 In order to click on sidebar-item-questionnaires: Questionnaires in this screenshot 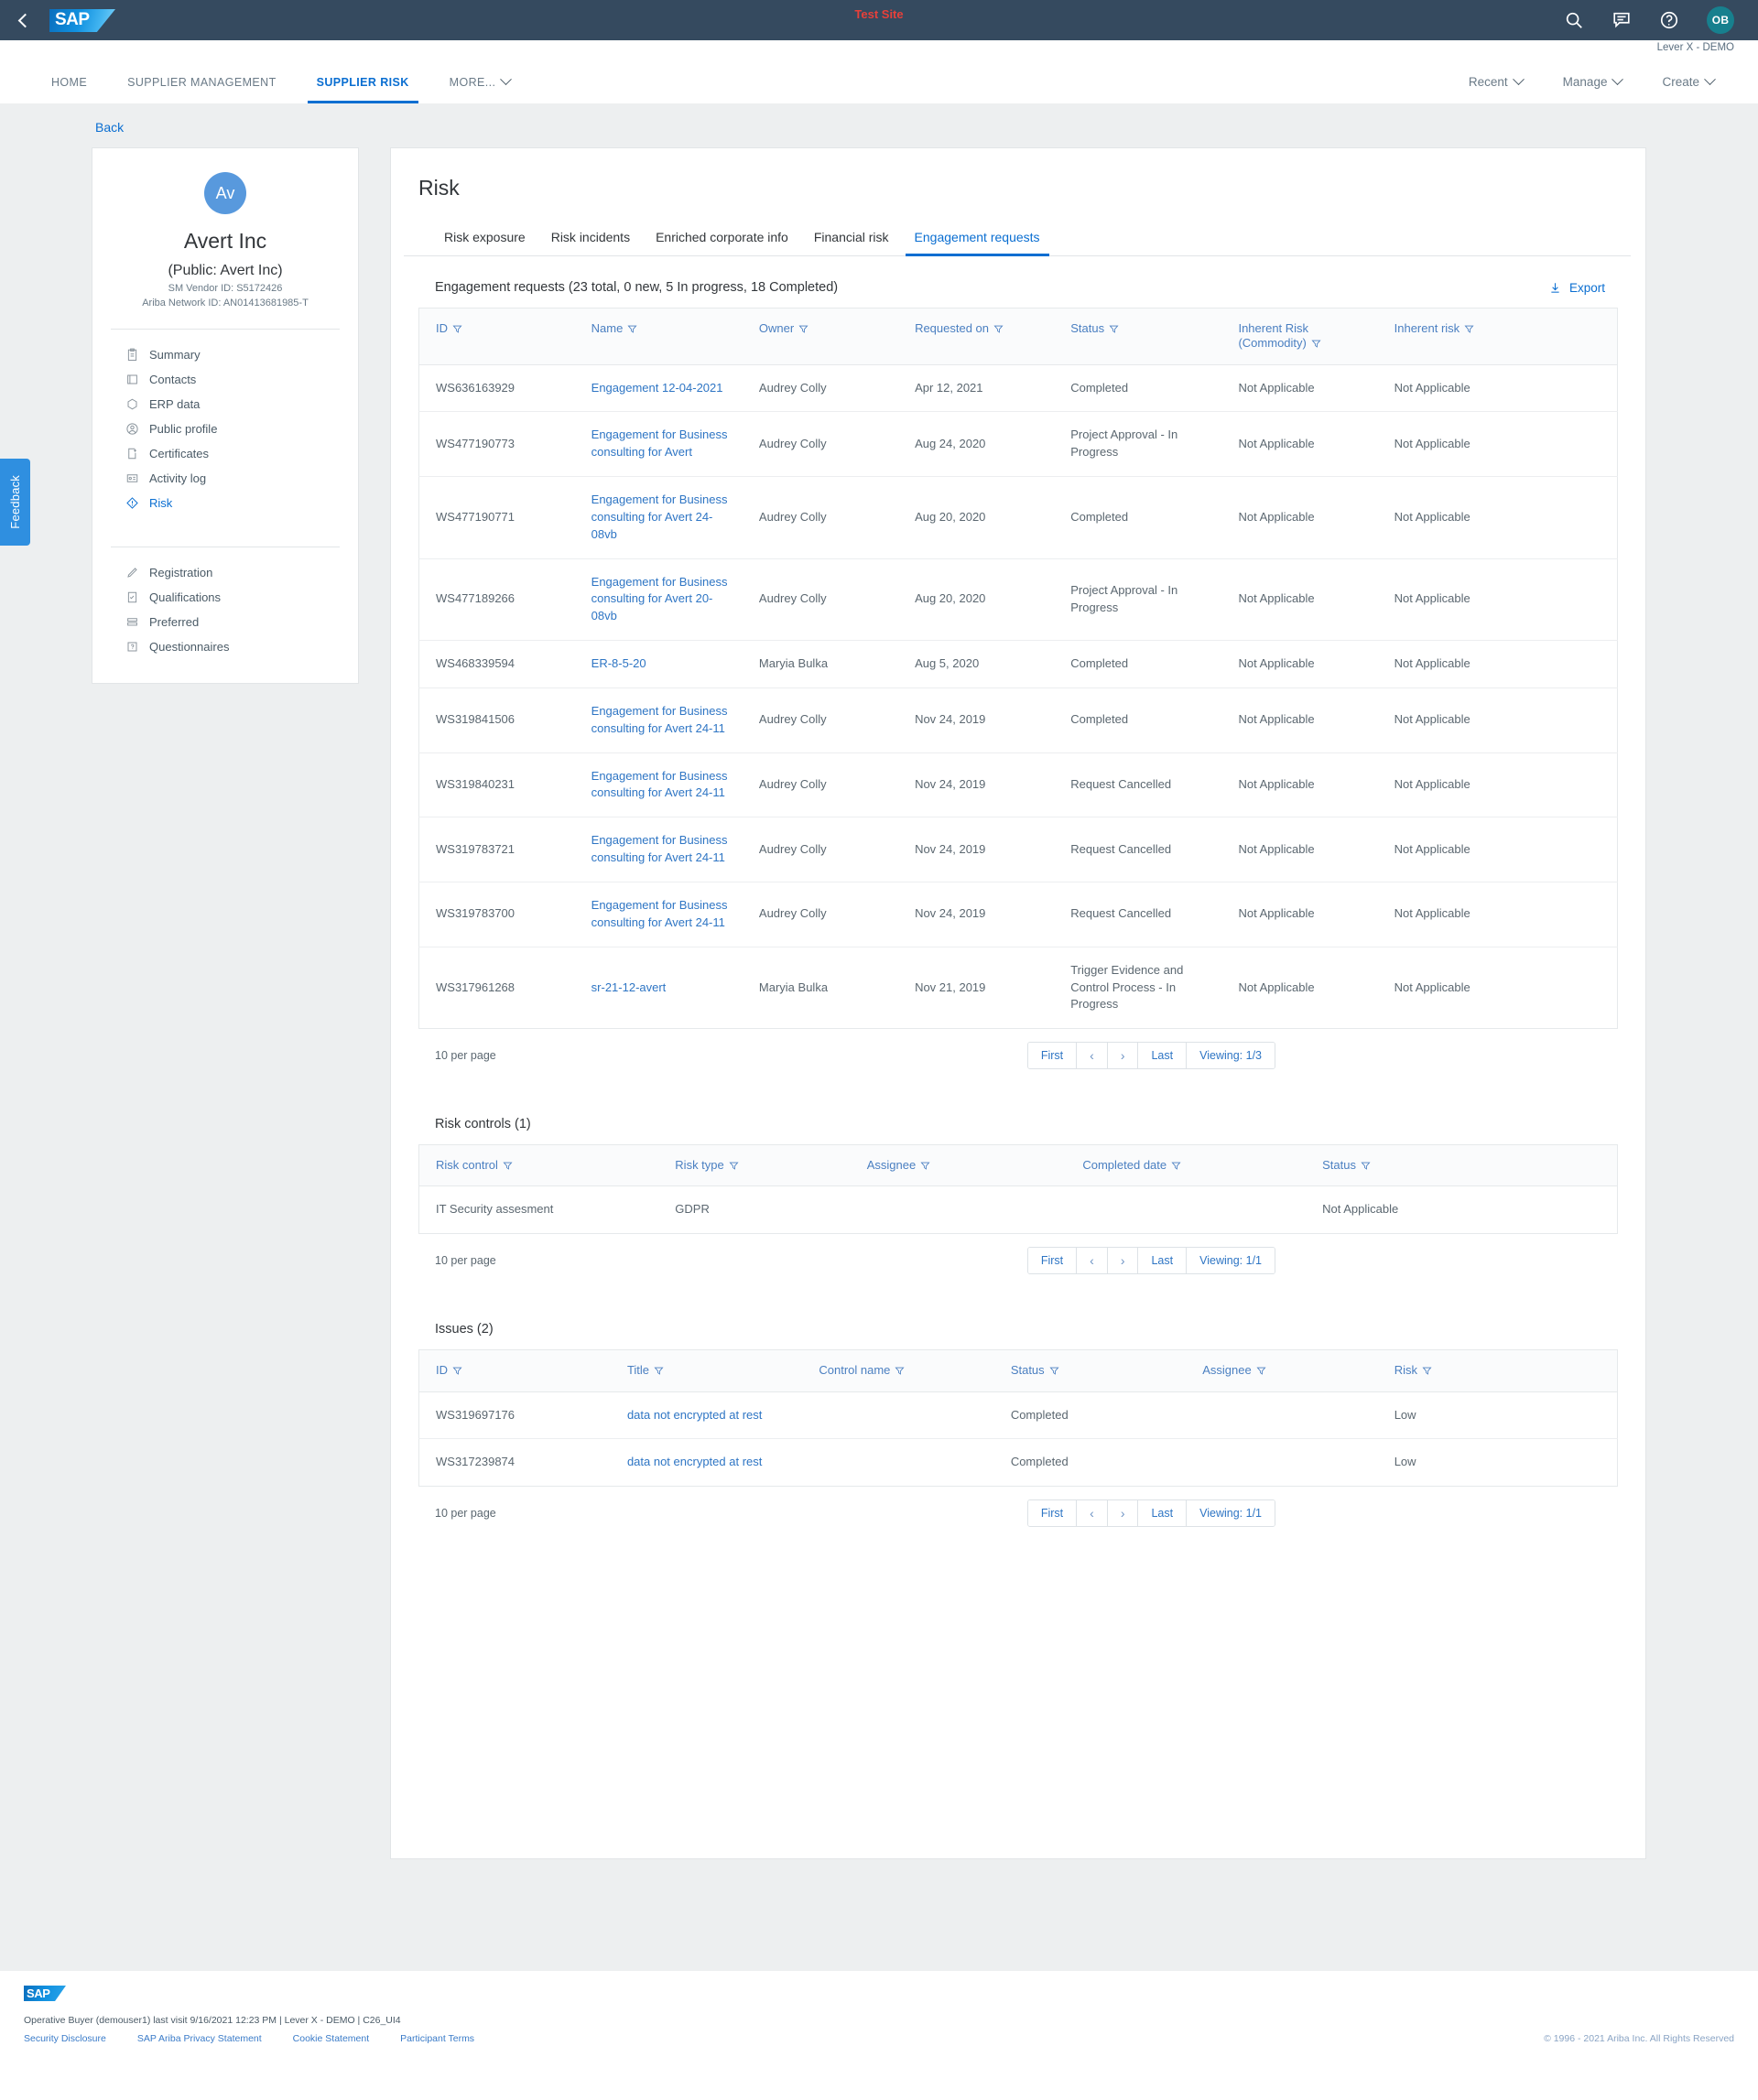, I will do `click(225, 646)`.